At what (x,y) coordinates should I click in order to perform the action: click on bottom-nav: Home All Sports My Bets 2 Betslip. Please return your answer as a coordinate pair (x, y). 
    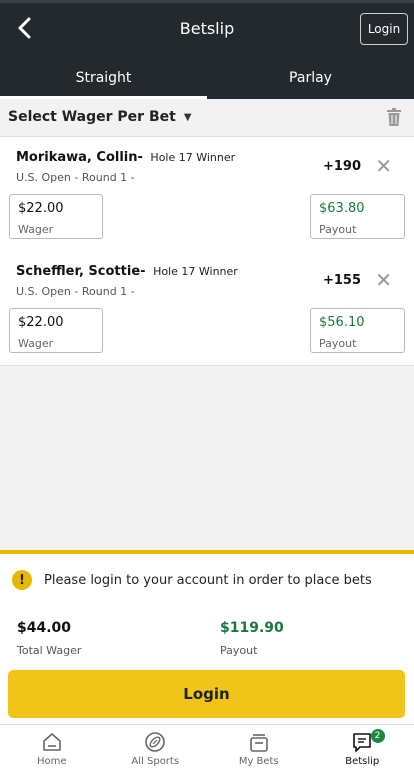
    Looking at the image, I should click on (207, 749).